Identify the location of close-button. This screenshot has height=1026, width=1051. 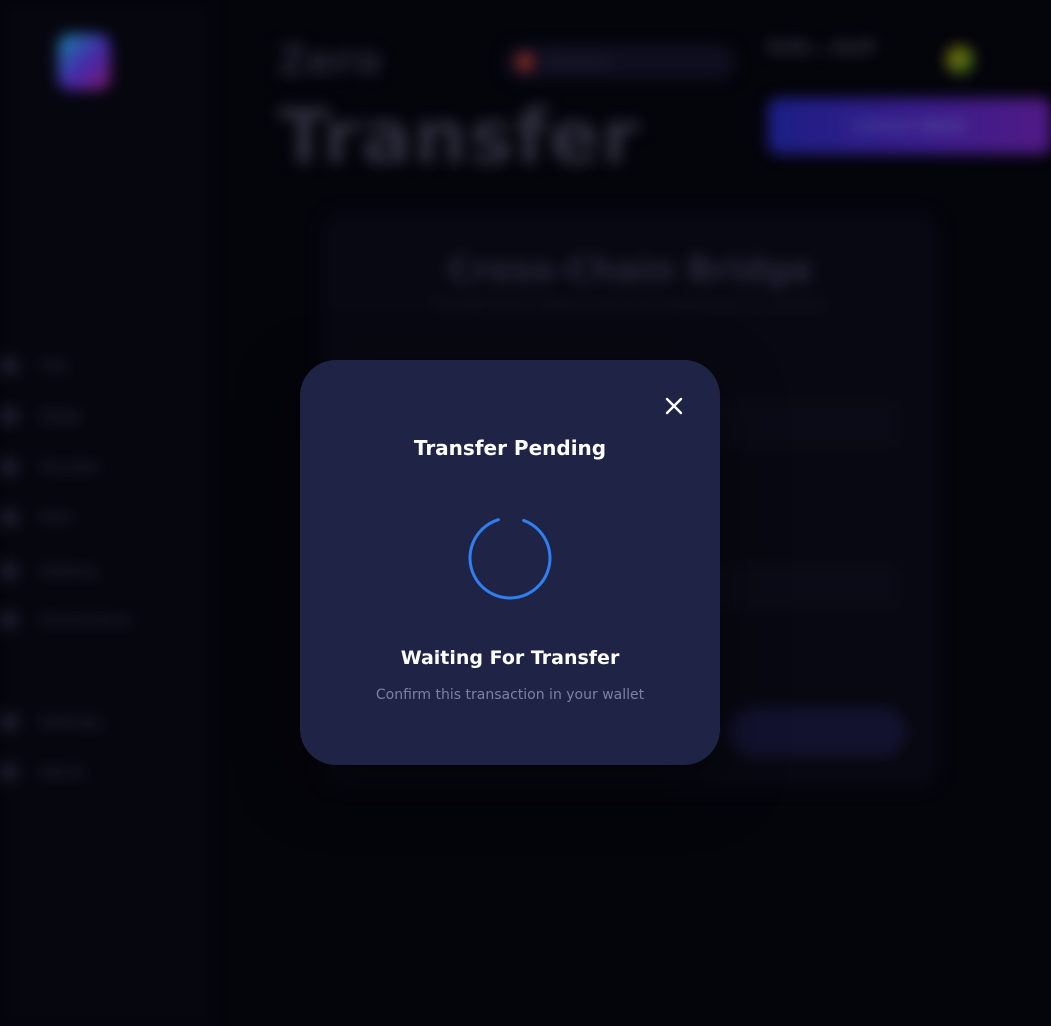
(674, 406).